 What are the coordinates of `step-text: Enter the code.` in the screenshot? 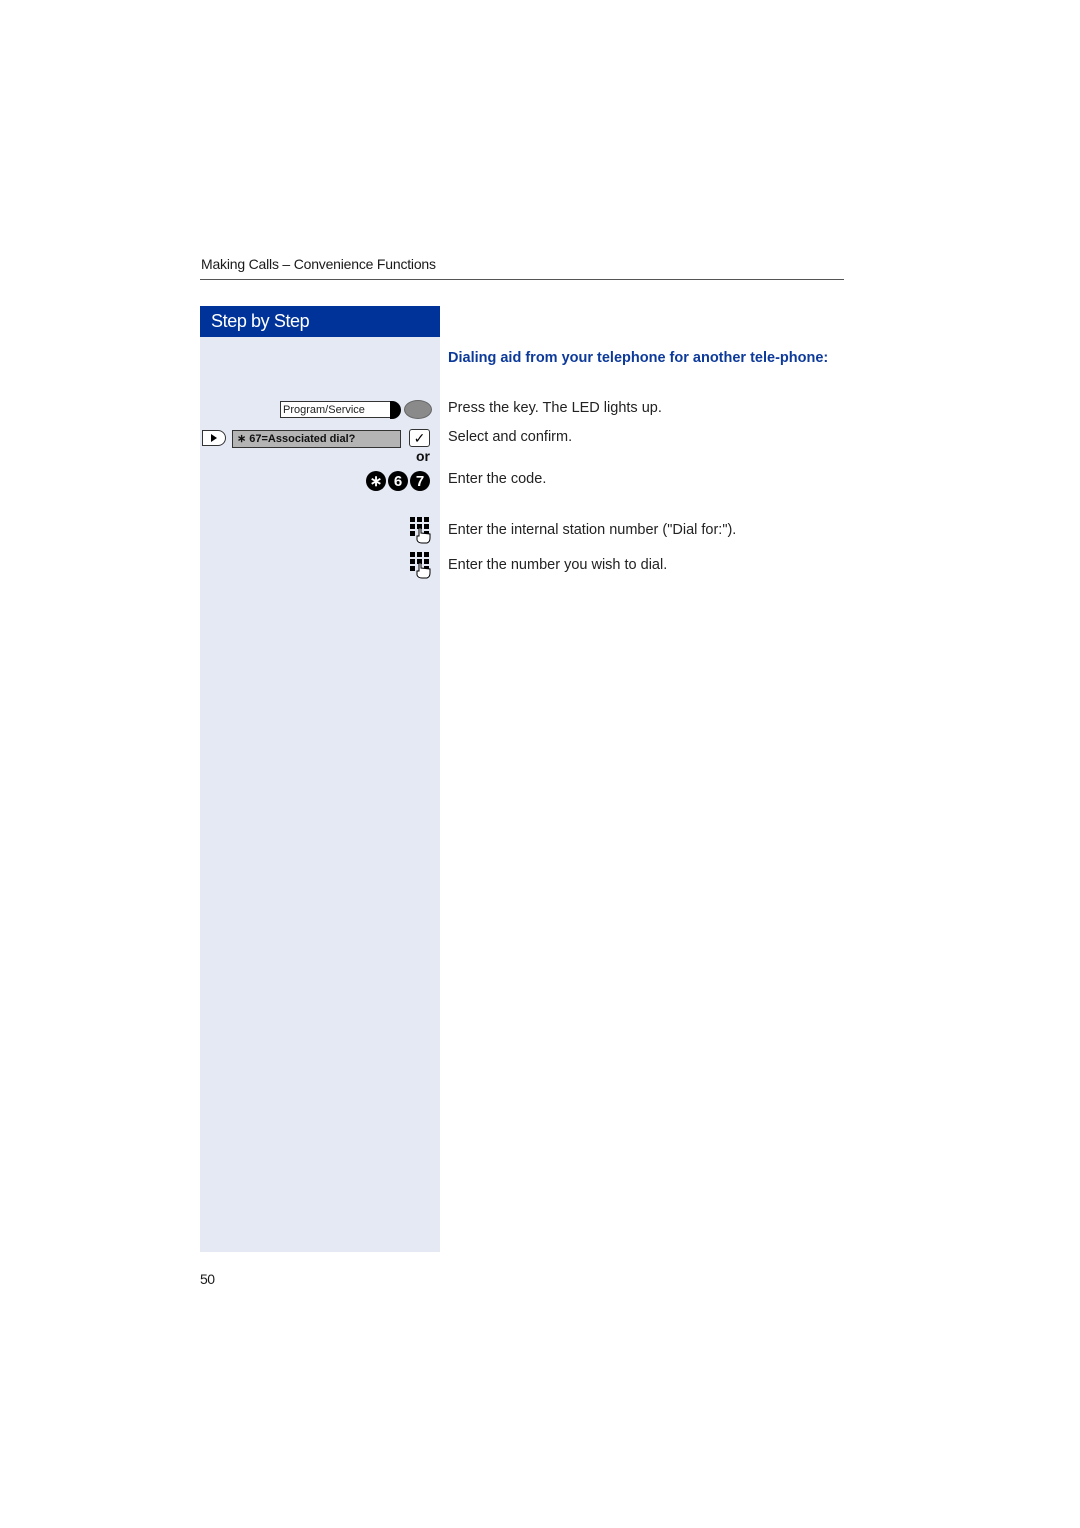 It's located at (497, 479).